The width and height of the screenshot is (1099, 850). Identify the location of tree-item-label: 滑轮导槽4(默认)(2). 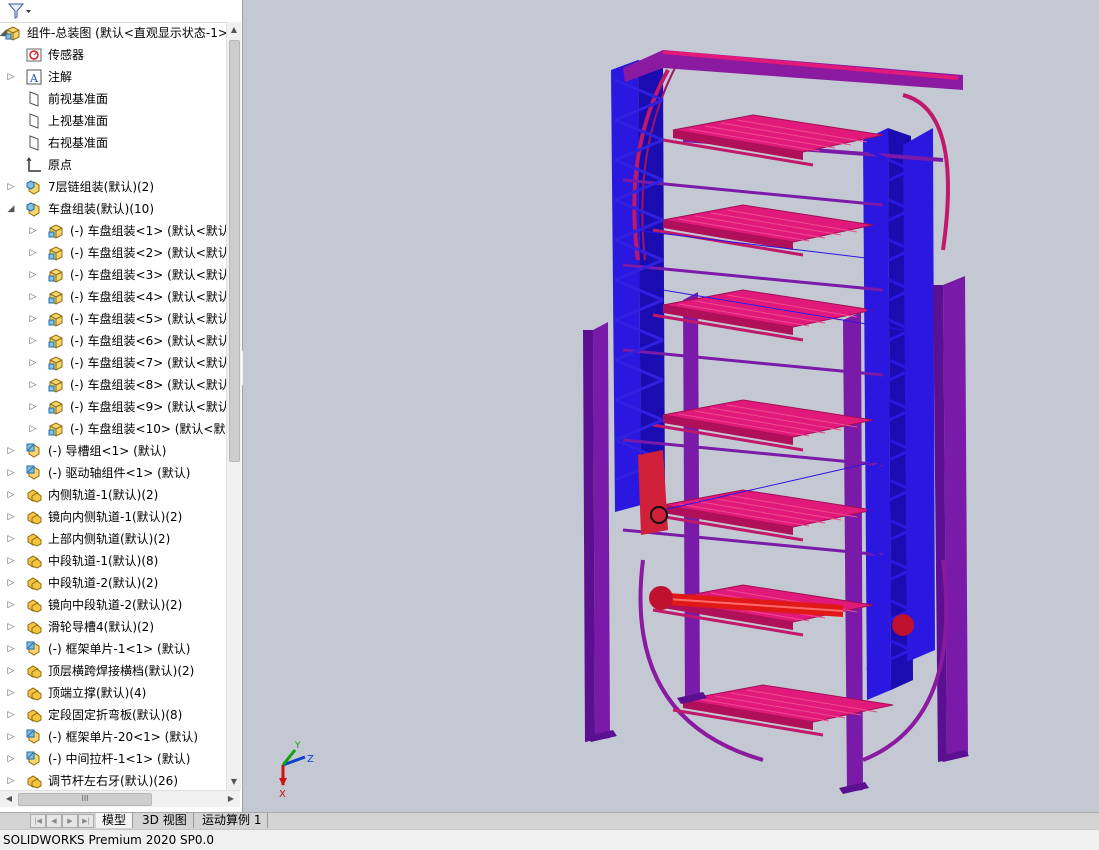
(101, 627).